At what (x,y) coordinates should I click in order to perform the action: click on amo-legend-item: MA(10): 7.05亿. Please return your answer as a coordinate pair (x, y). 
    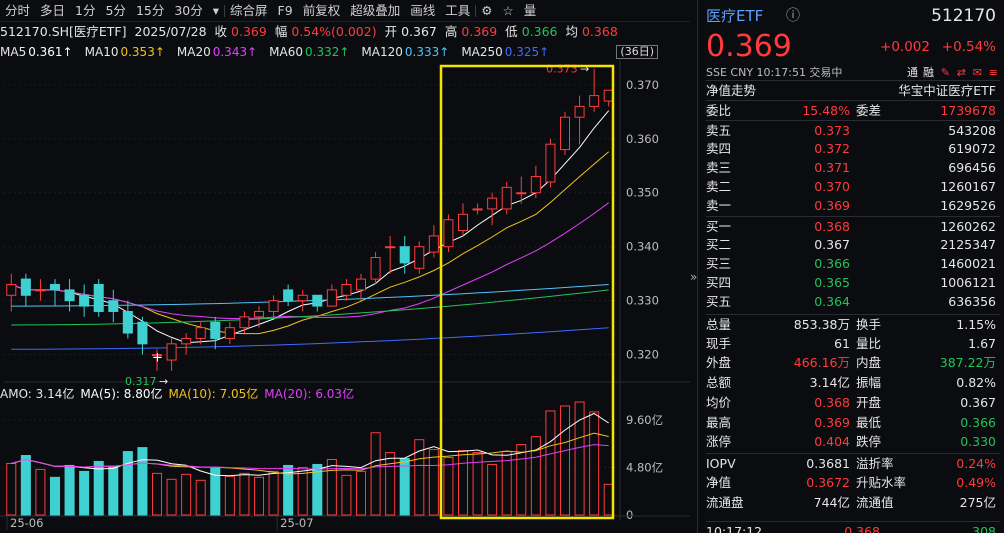
    Looking at the image, I should click on (213, 394).